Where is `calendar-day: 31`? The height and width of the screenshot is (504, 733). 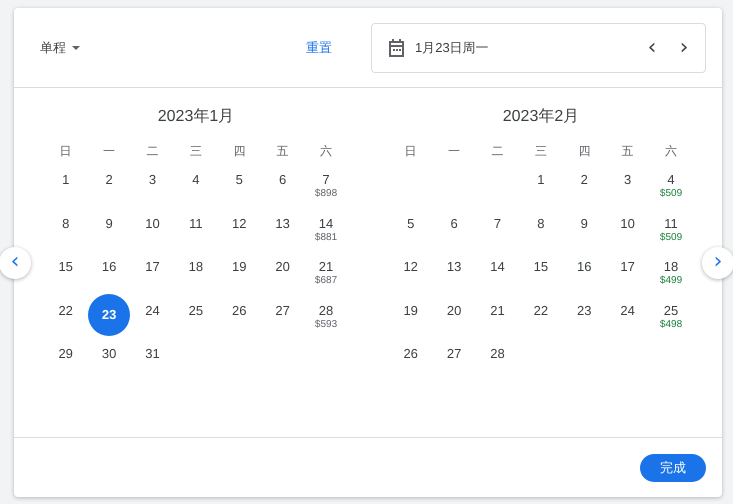 calendar-day: 31 is located at coordinates (152, 354).